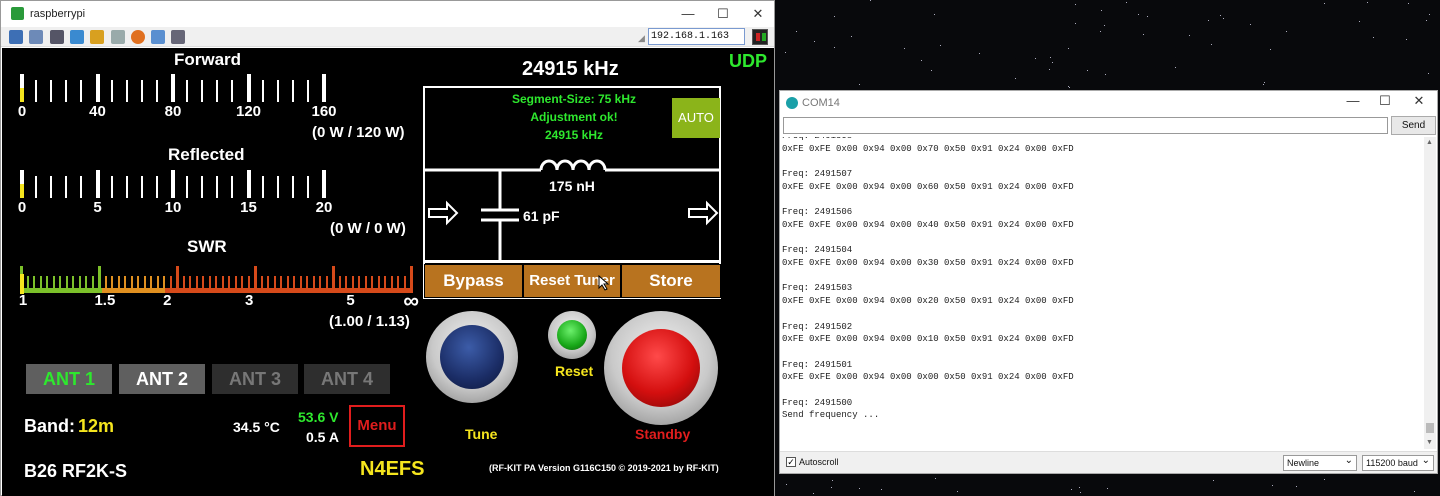  Describe the element at coordinates (178, 37) in the screenshot. I see `fullscreen-icon` at that location.